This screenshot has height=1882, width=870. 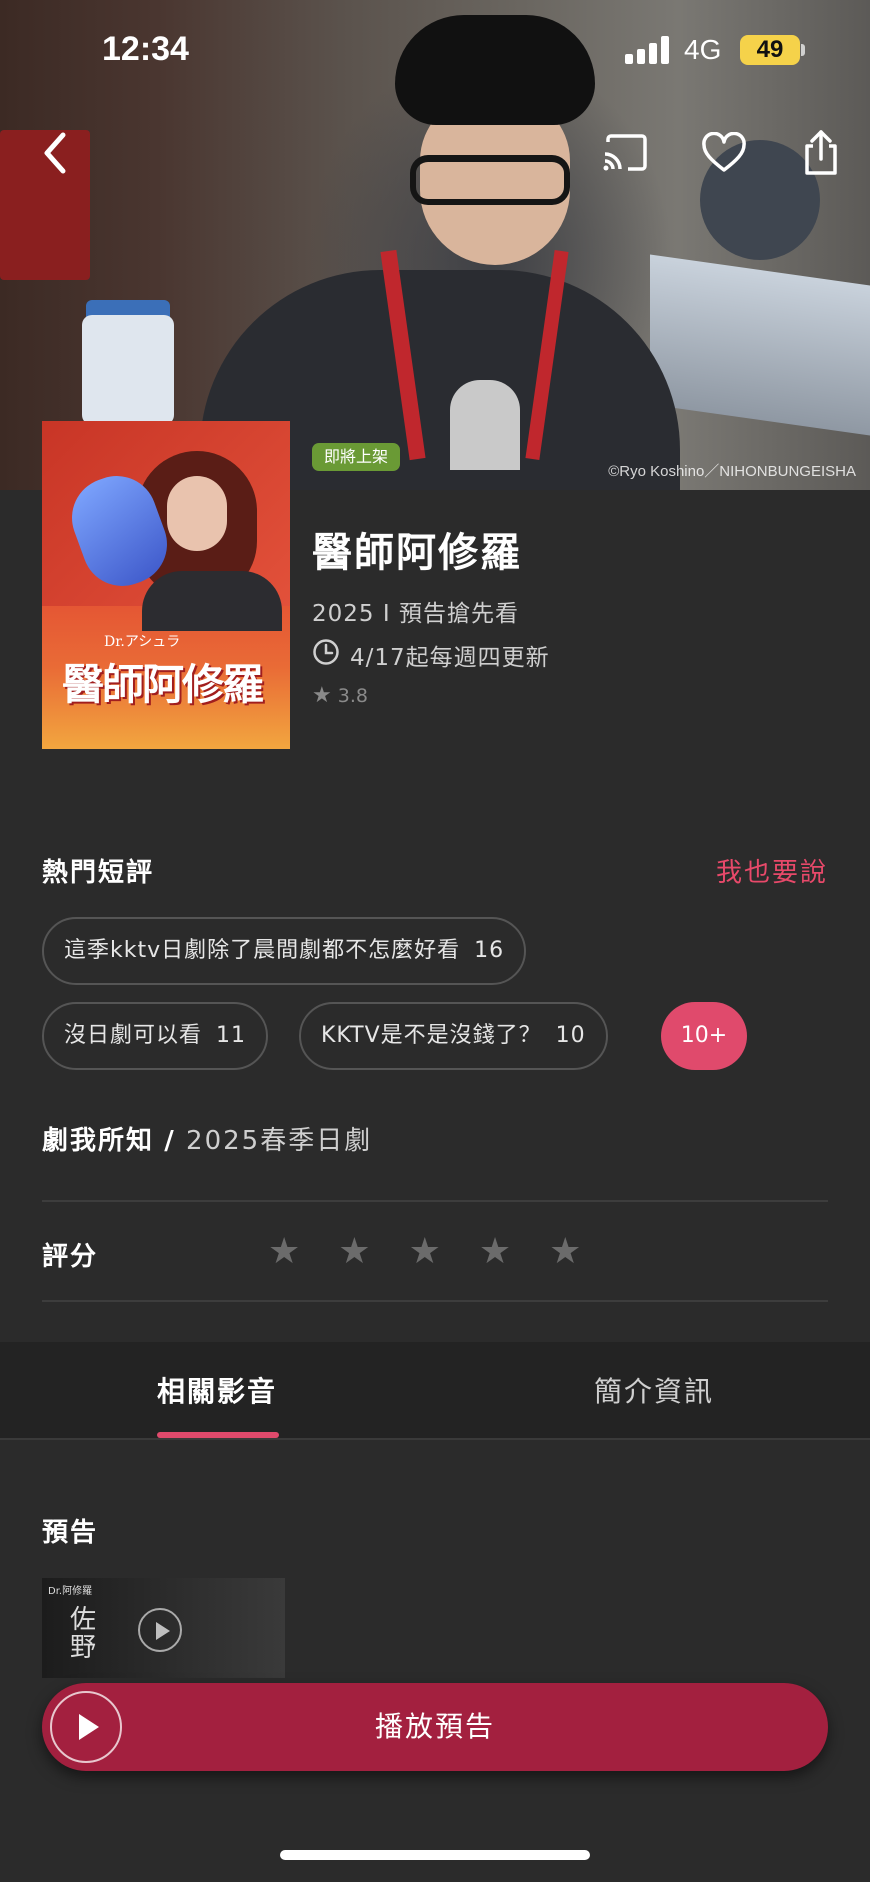 What do you see at coordinates (489, 950) in the screenshot?
I see `review-chip-count: 16` at bounding box center [489, 950].